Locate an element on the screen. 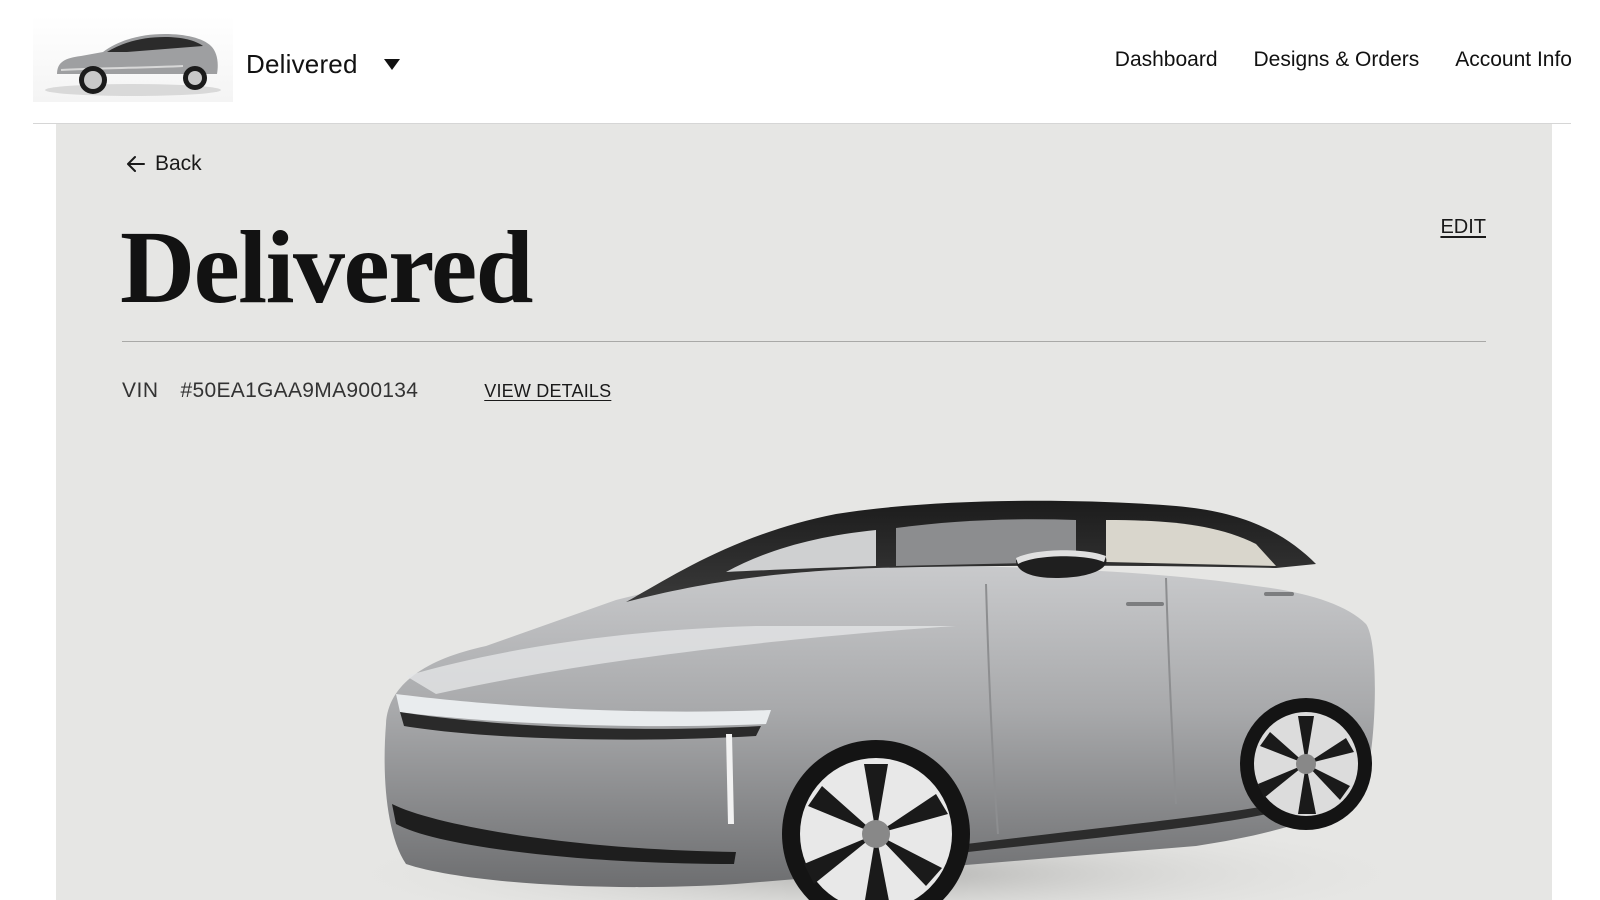 The width and height of the screenshot is (1600, 900). car-thumbnail-image is located at coordinates (133, 65).